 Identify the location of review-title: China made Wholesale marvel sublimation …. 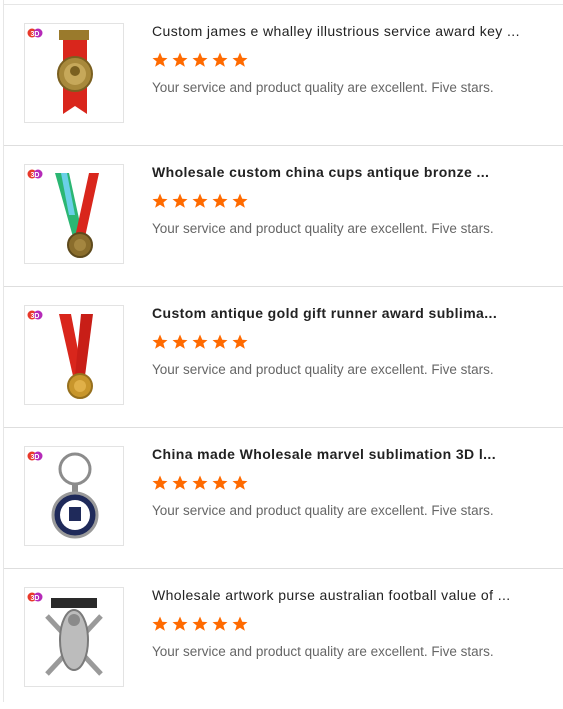
(349, 454).